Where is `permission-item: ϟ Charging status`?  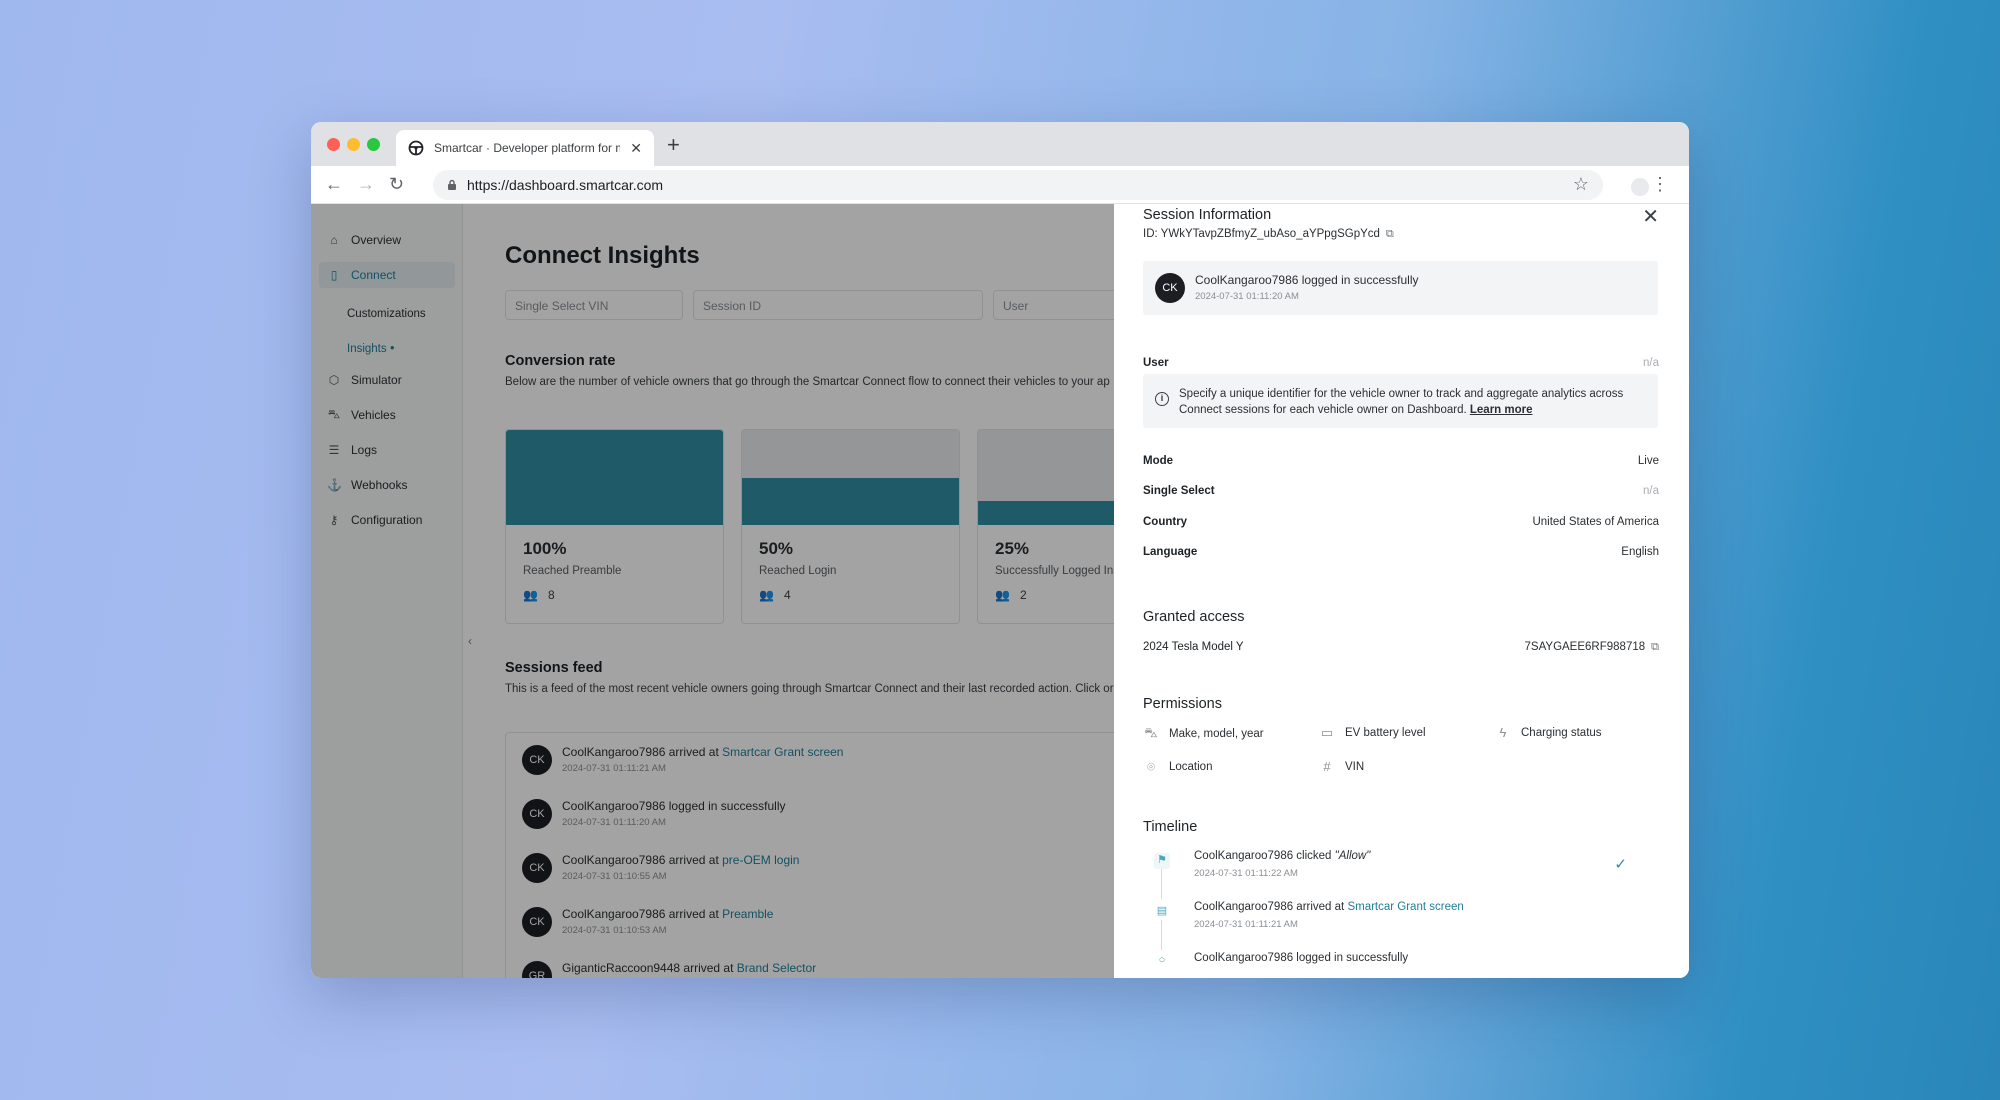
permission-item: ϟ Charging status is located at coordinates (1548, 732).